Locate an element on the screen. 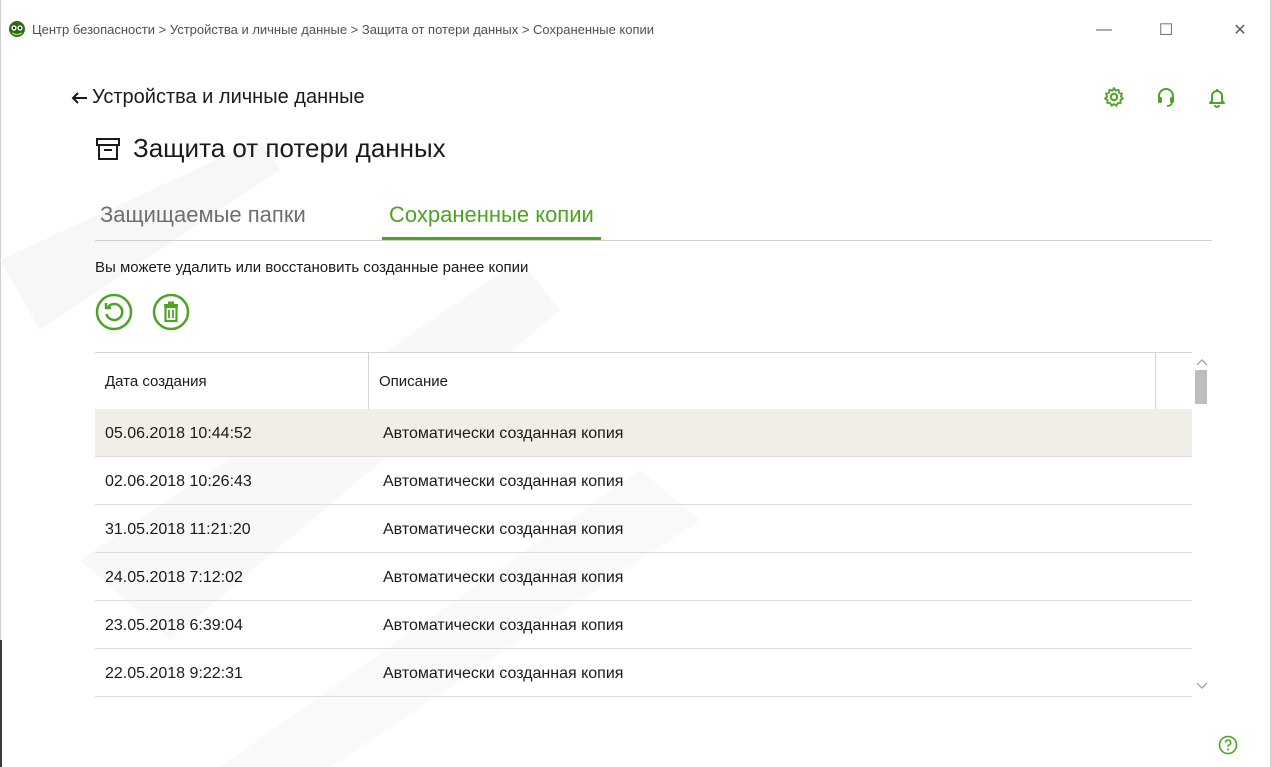  back-link-label: Устройства и личные данные is located at coordinates (228, 97).